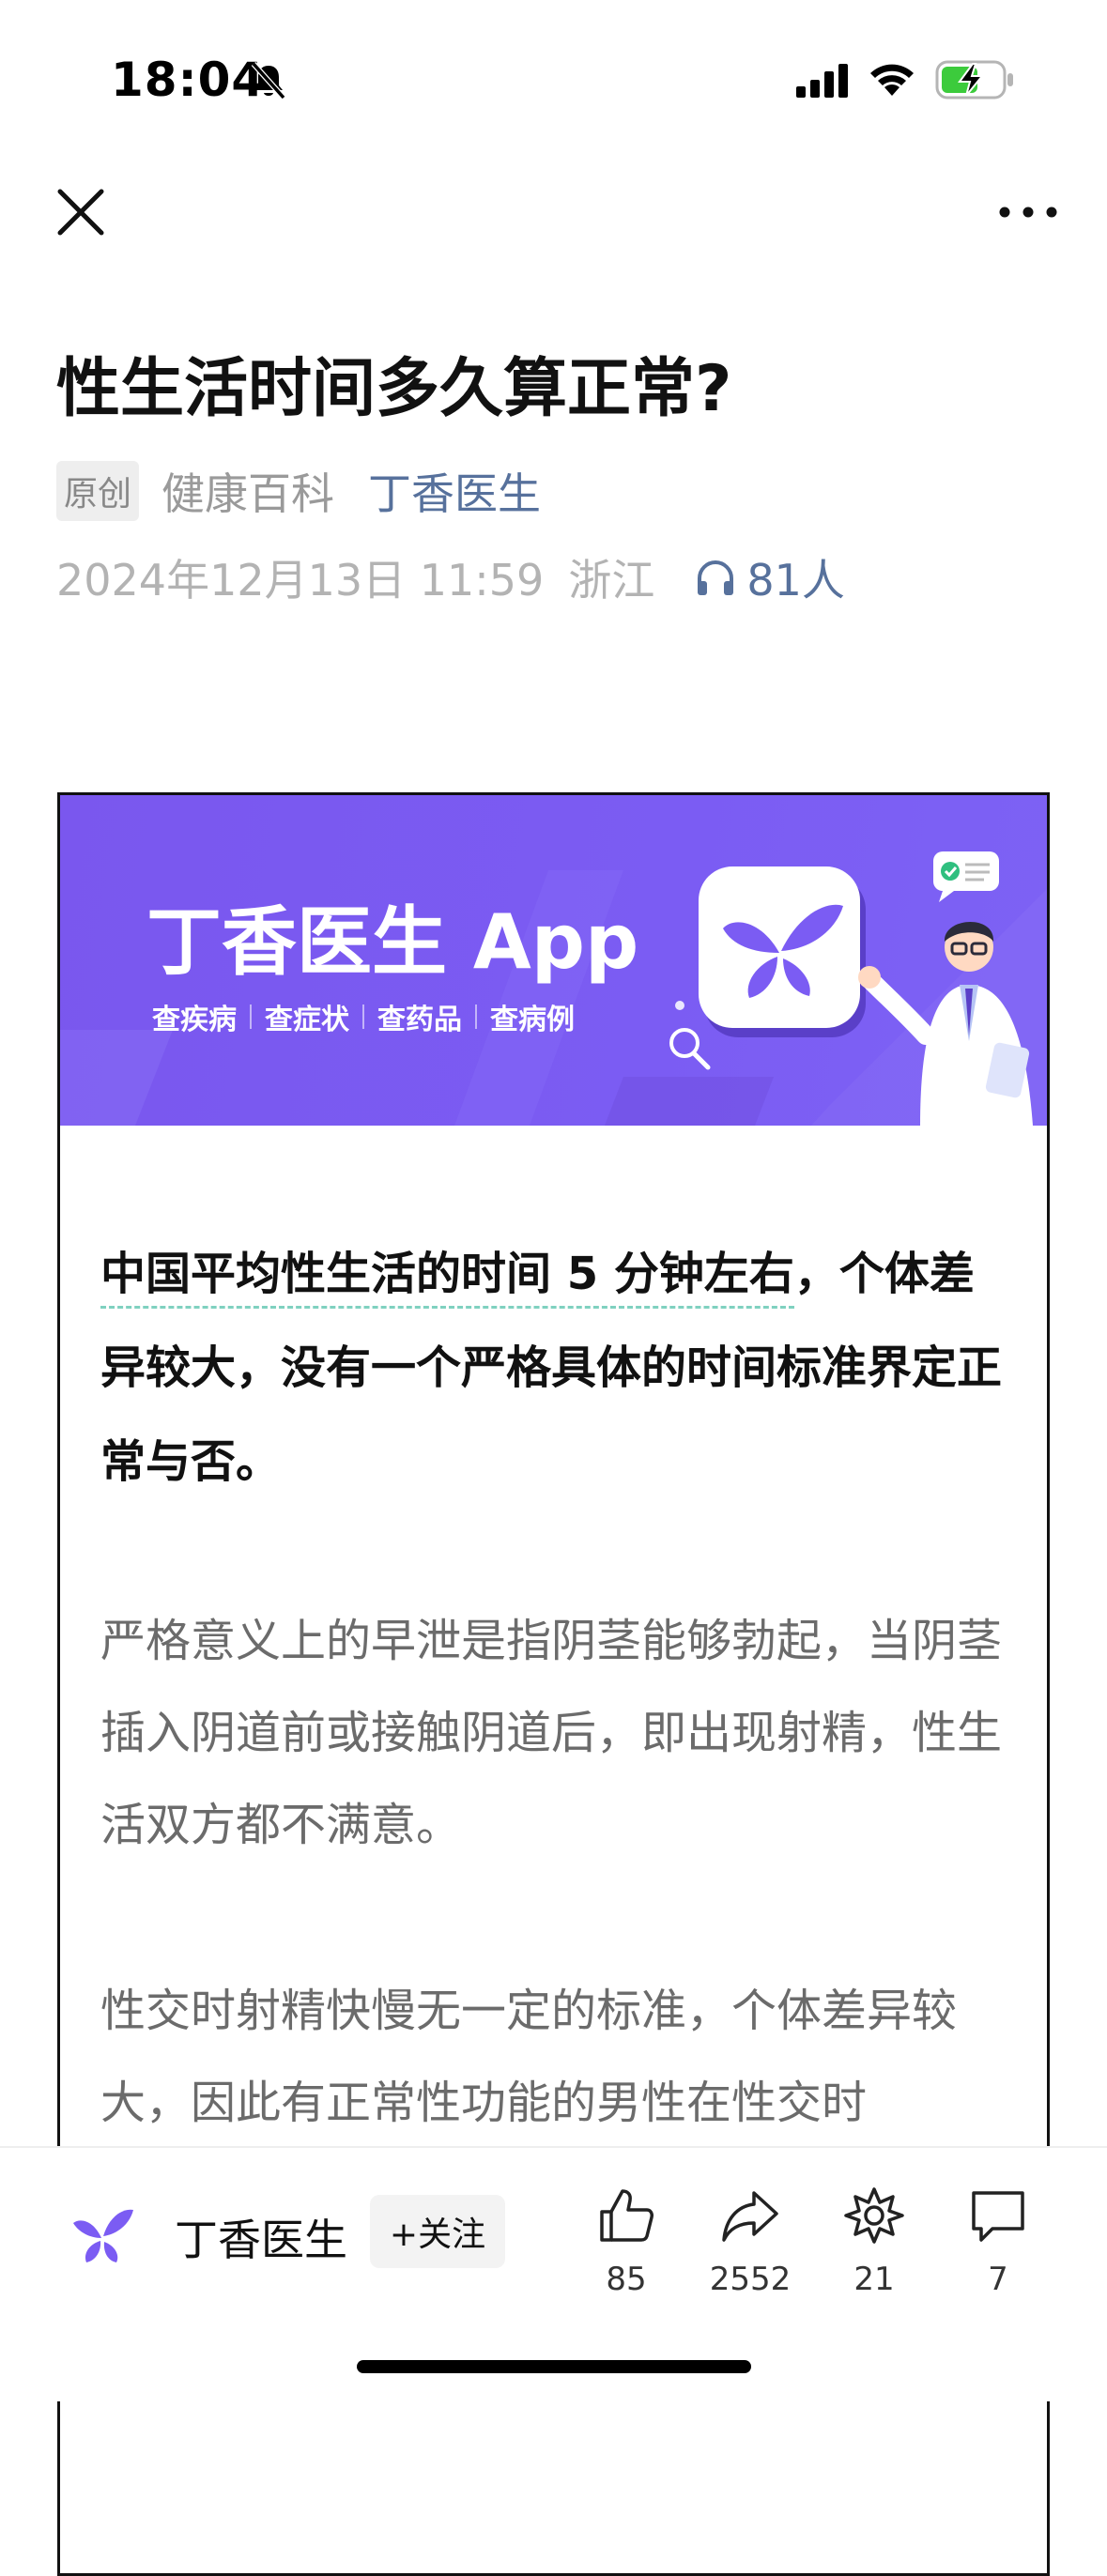 The width and height of the screenshot is (1107, 2576). I want to click on article-meta: 原创 健康百科 丁香医生, so click(298, 491).